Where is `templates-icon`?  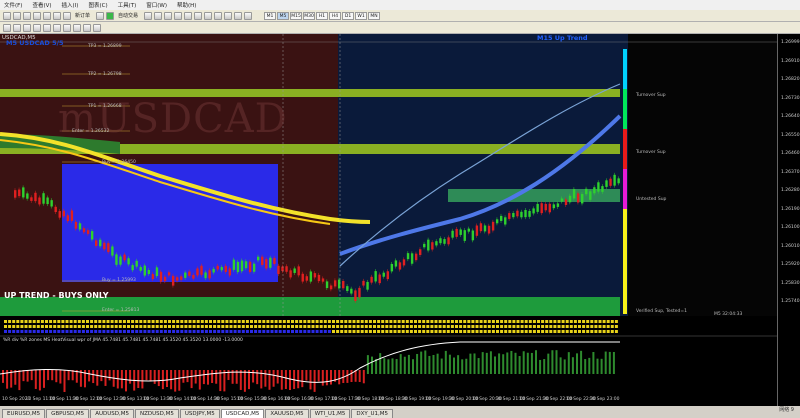
templates-icon is located at coordinates (248, 15).